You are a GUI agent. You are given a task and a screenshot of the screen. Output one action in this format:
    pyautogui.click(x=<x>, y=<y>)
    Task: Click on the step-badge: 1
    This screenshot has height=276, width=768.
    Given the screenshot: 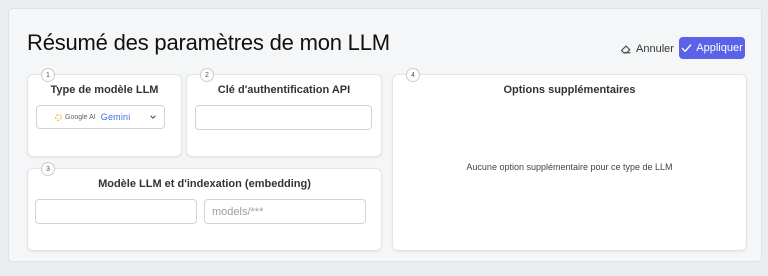 What is the action you would take?
    pyautogui.click(x=48, y=75)
    